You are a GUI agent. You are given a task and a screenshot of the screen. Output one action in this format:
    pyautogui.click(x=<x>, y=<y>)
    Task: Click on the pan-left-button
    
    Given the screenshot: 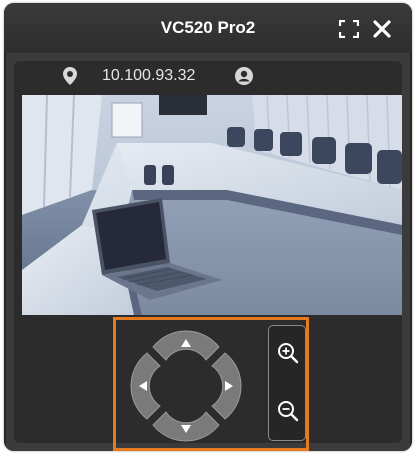 What is the action you would take?
    pyautogui.click(x=145, y=386)
    